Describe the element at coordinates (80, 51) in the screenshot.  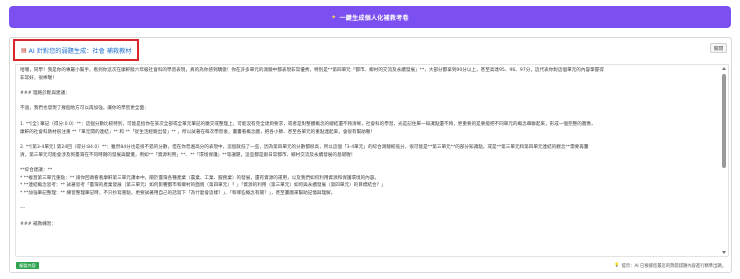
I see `card-title: AI 針對您的弱題生成：社會 補救教材` at that location.